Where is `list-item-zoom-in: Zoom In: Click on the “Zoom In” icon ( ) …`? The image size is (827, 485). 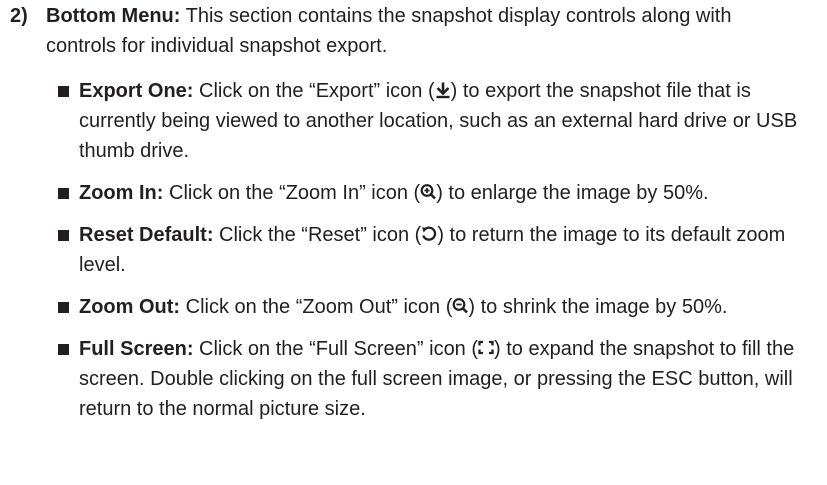
list-item-zoom-in: Zoom In: Click on the “Zoom In” icon ( ) … is located at coordinates (404, 193).